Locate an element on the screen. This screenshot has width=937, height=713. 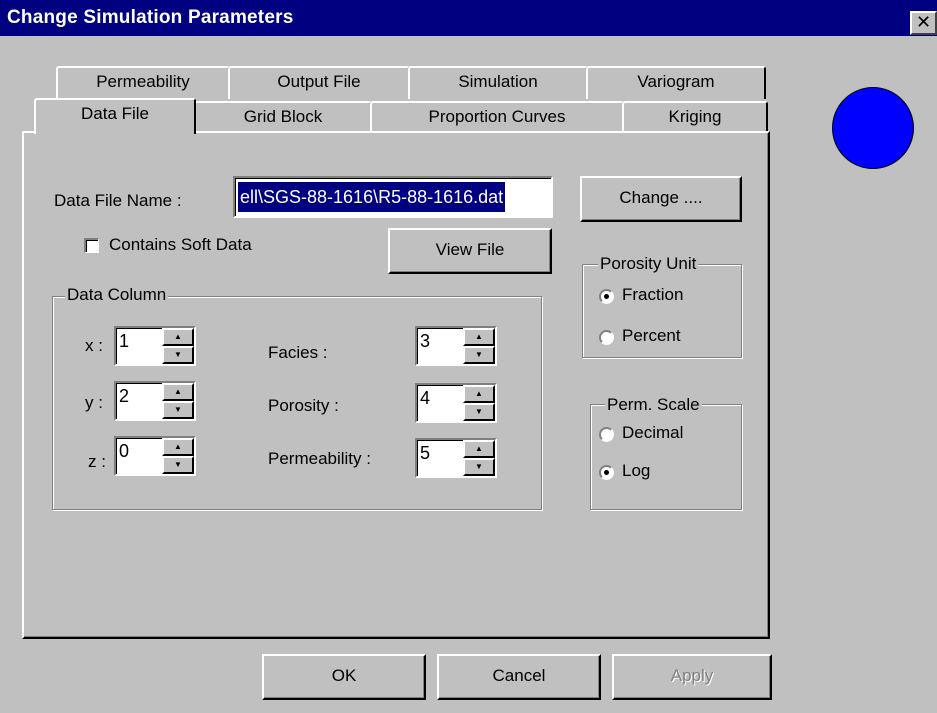
tab-label: Proportion Curves is located at coordinates (497, 116).